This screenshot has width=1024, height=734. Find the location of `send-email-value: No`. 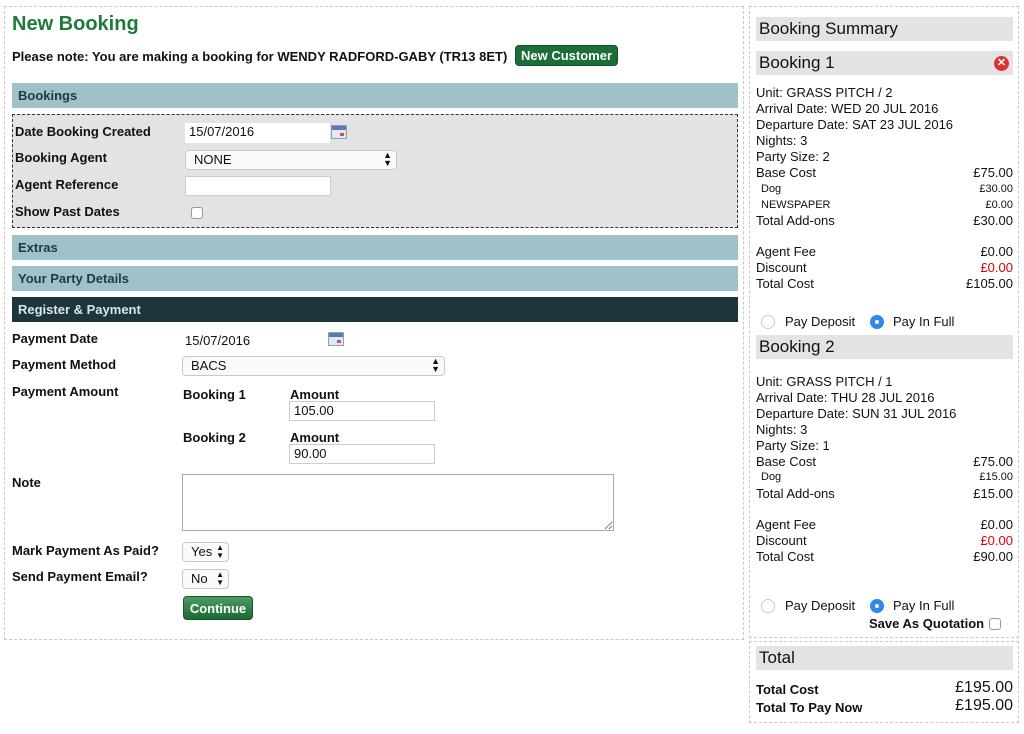

send-email-value: No is located at coordinates (199, 578).